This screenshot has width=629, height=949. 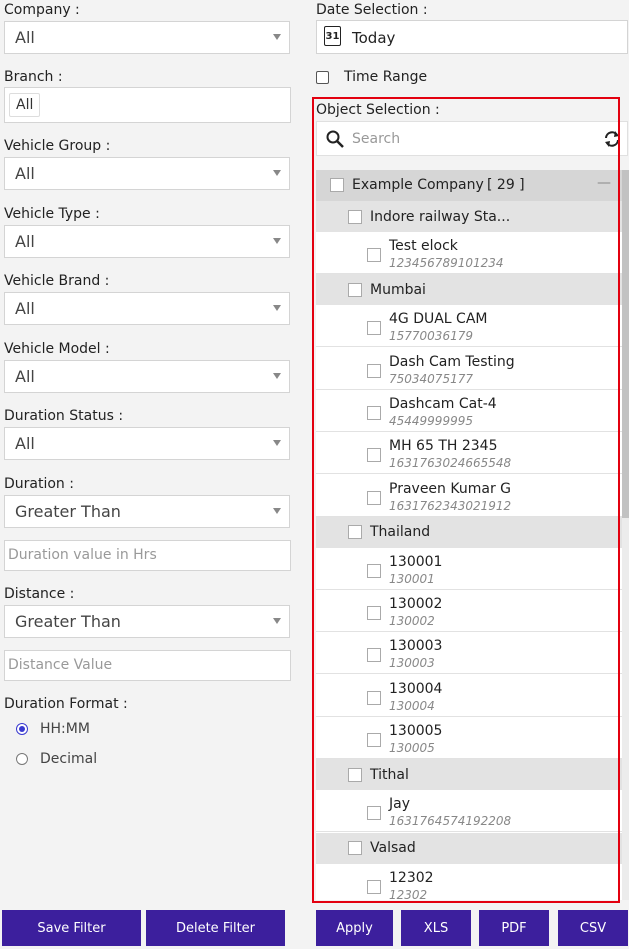 I want to click on radio-unselected-icon, so click(x=22, y=759).